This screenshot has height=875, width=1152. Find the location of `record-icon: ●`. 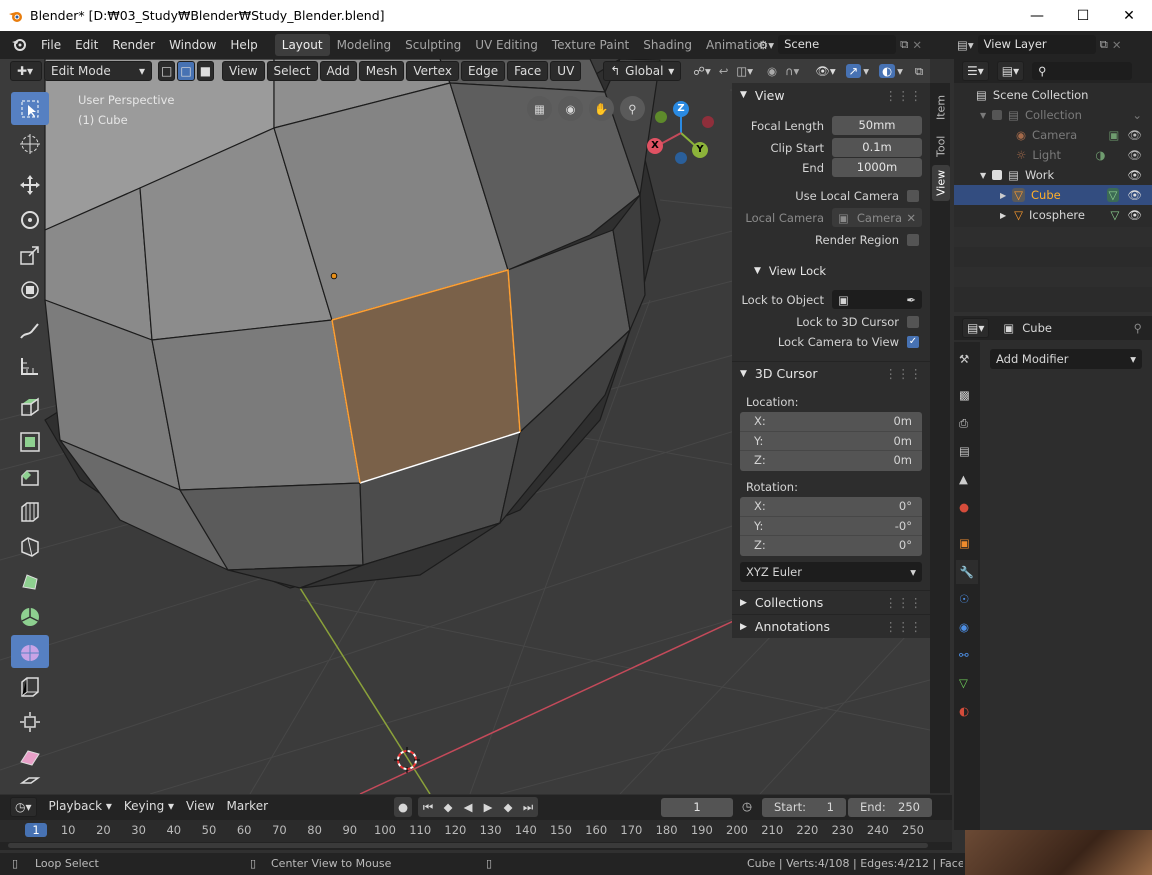

record-icon: ● is located at coordinates (403, 807).